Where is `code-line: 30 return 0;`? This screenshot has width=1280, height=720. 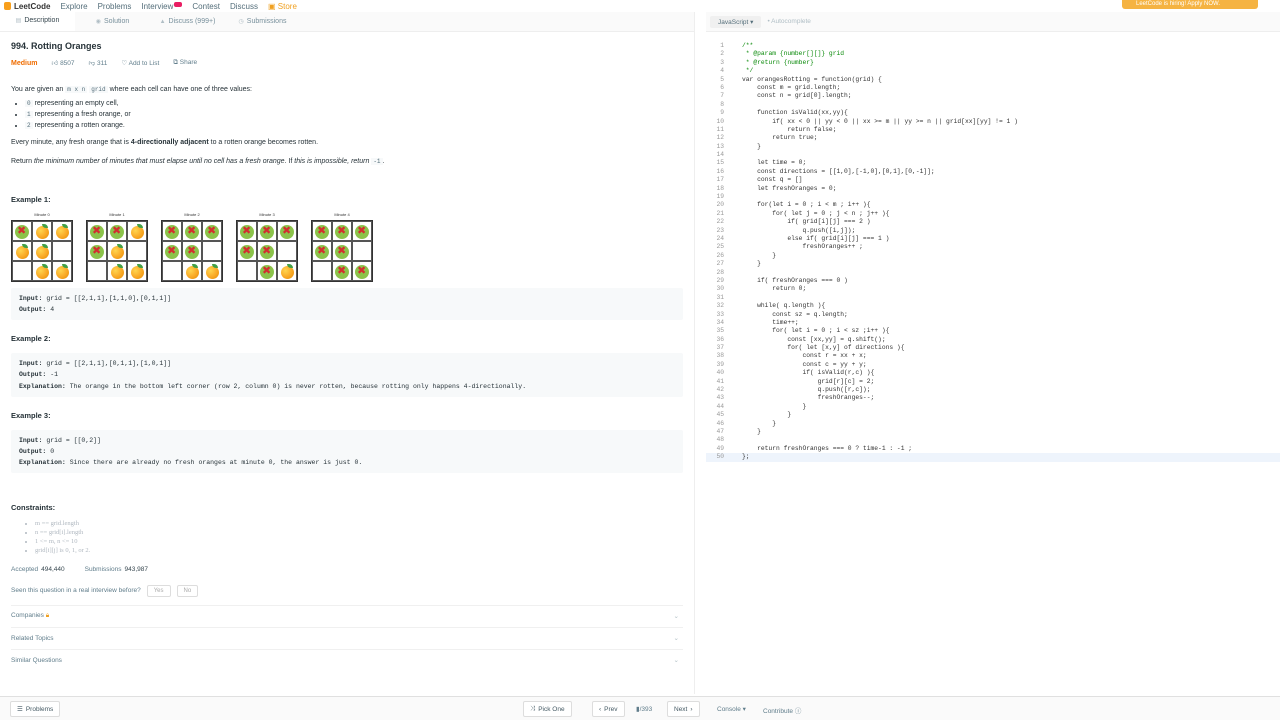
code-line: 30 return 0; is located at coordinates (993, 289).